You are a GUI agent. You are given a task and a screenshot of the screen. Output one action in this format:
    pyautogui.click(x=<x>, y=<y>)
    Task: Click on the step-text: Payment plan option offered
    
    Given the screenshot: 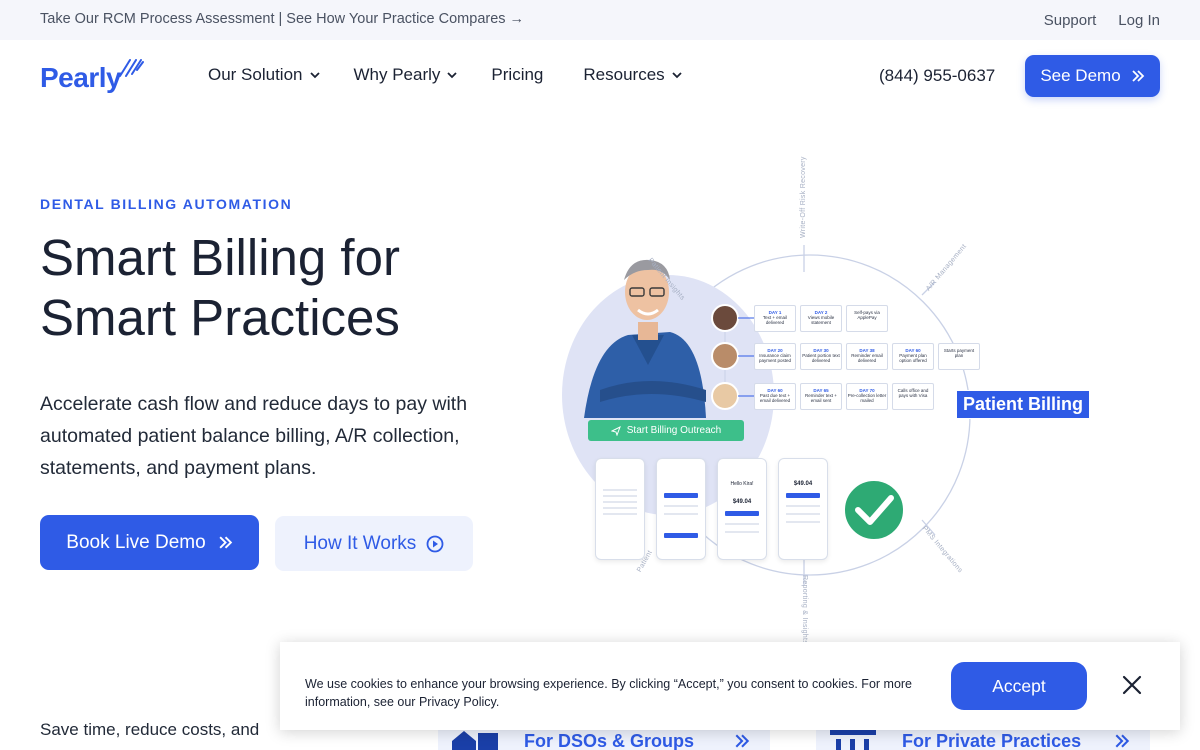 What is the action you would take?
    pyautogui.click(x=913, y=358)
    